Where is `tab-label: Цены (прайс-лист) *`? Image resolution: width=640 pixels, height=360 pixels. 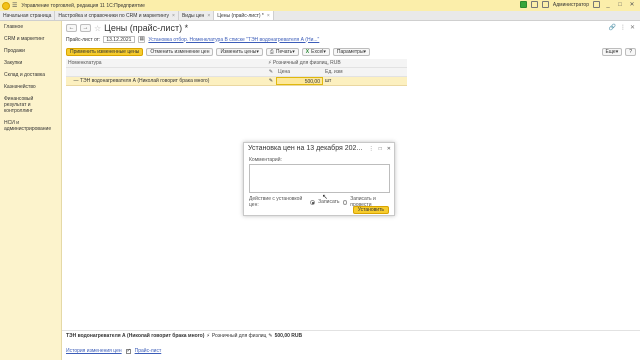 tab-label: Цены (прайс-лист) * is located at coordinates (240, 15).